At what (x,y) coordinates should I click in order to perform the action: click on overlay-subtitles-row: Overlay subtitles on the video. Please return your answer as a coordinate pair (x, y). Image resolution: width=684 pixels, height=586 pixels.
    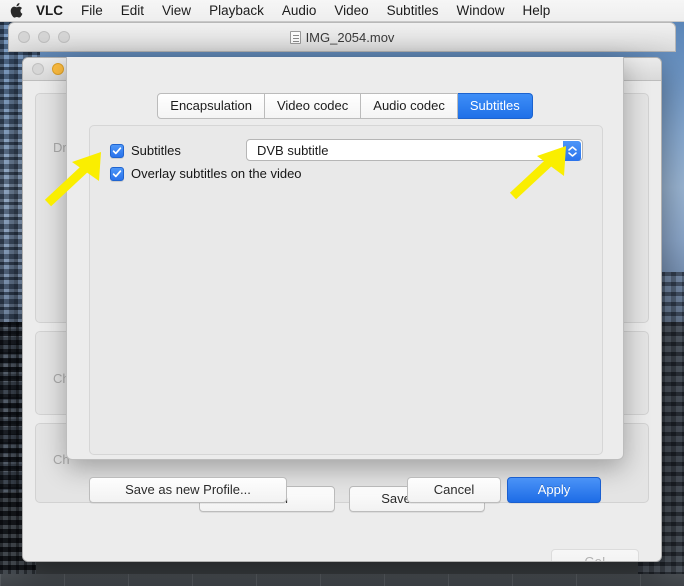
    Looking at the image, I should click on (206, 173).